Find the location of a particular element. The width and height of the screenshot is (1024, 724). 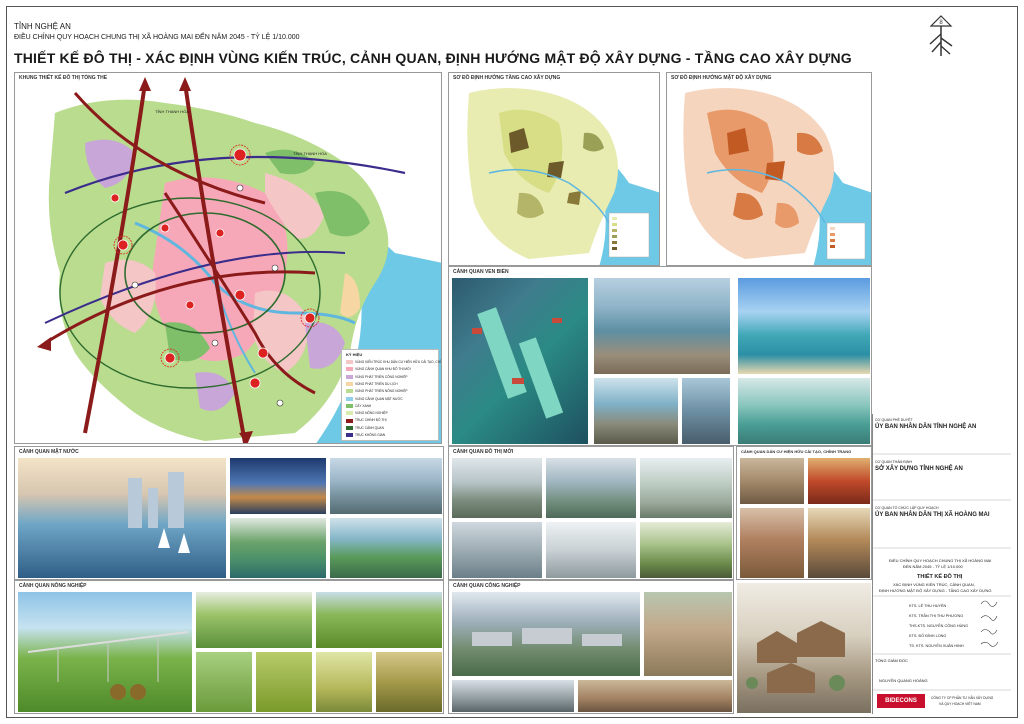

legend-title: KÝ HIỆU is located at coordinates (354, 354).